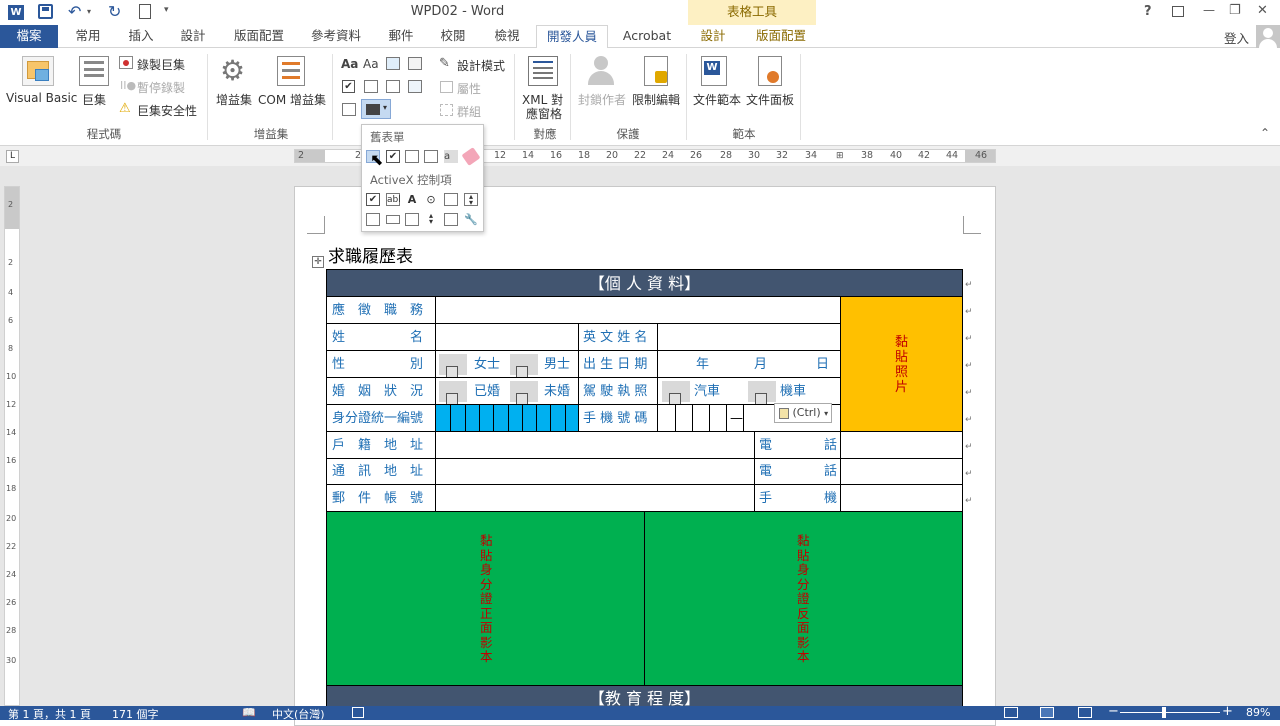 The height and width of the screenshot is (726, 1280). I want to click on more-controls-icon: 🔧, so click(471, 219).